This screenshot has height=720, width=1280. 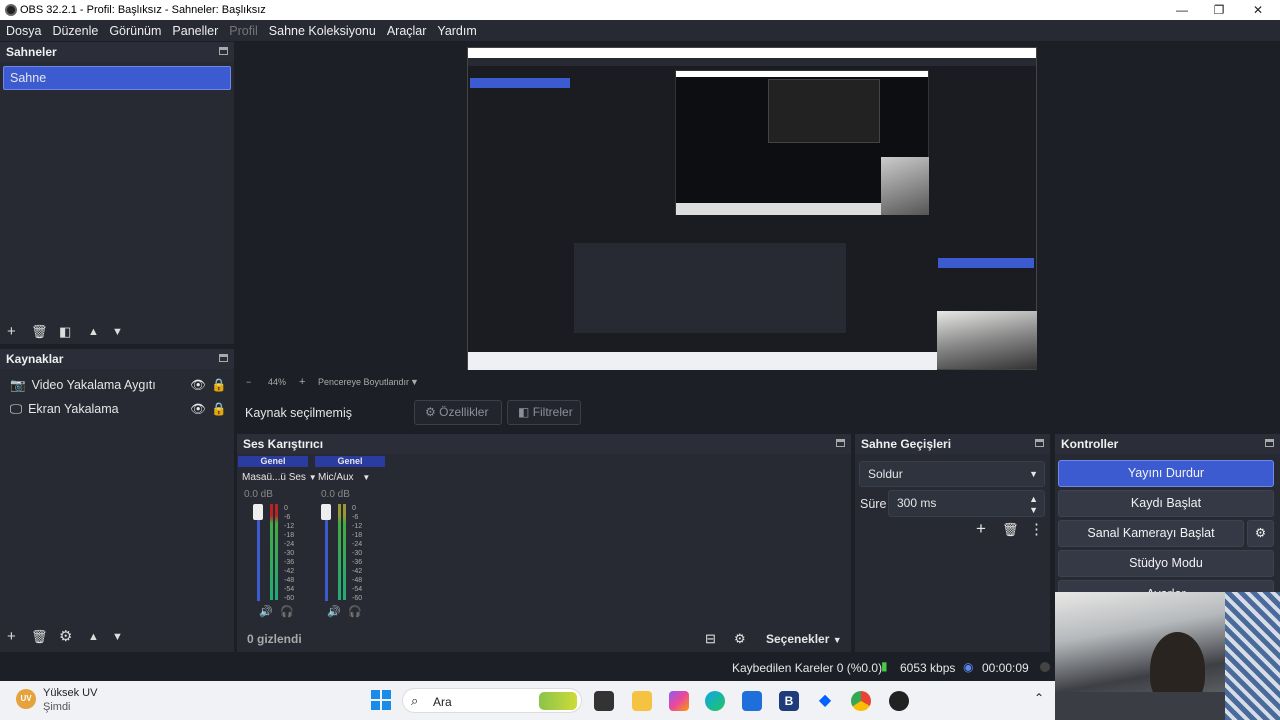 What do you see at coordinates (544, 639) in the screenshot?
I see `mixer-footer: 0 gizlendi ⊟ ⚙ Seçenekler ▼` at bounding box center [544, 639].